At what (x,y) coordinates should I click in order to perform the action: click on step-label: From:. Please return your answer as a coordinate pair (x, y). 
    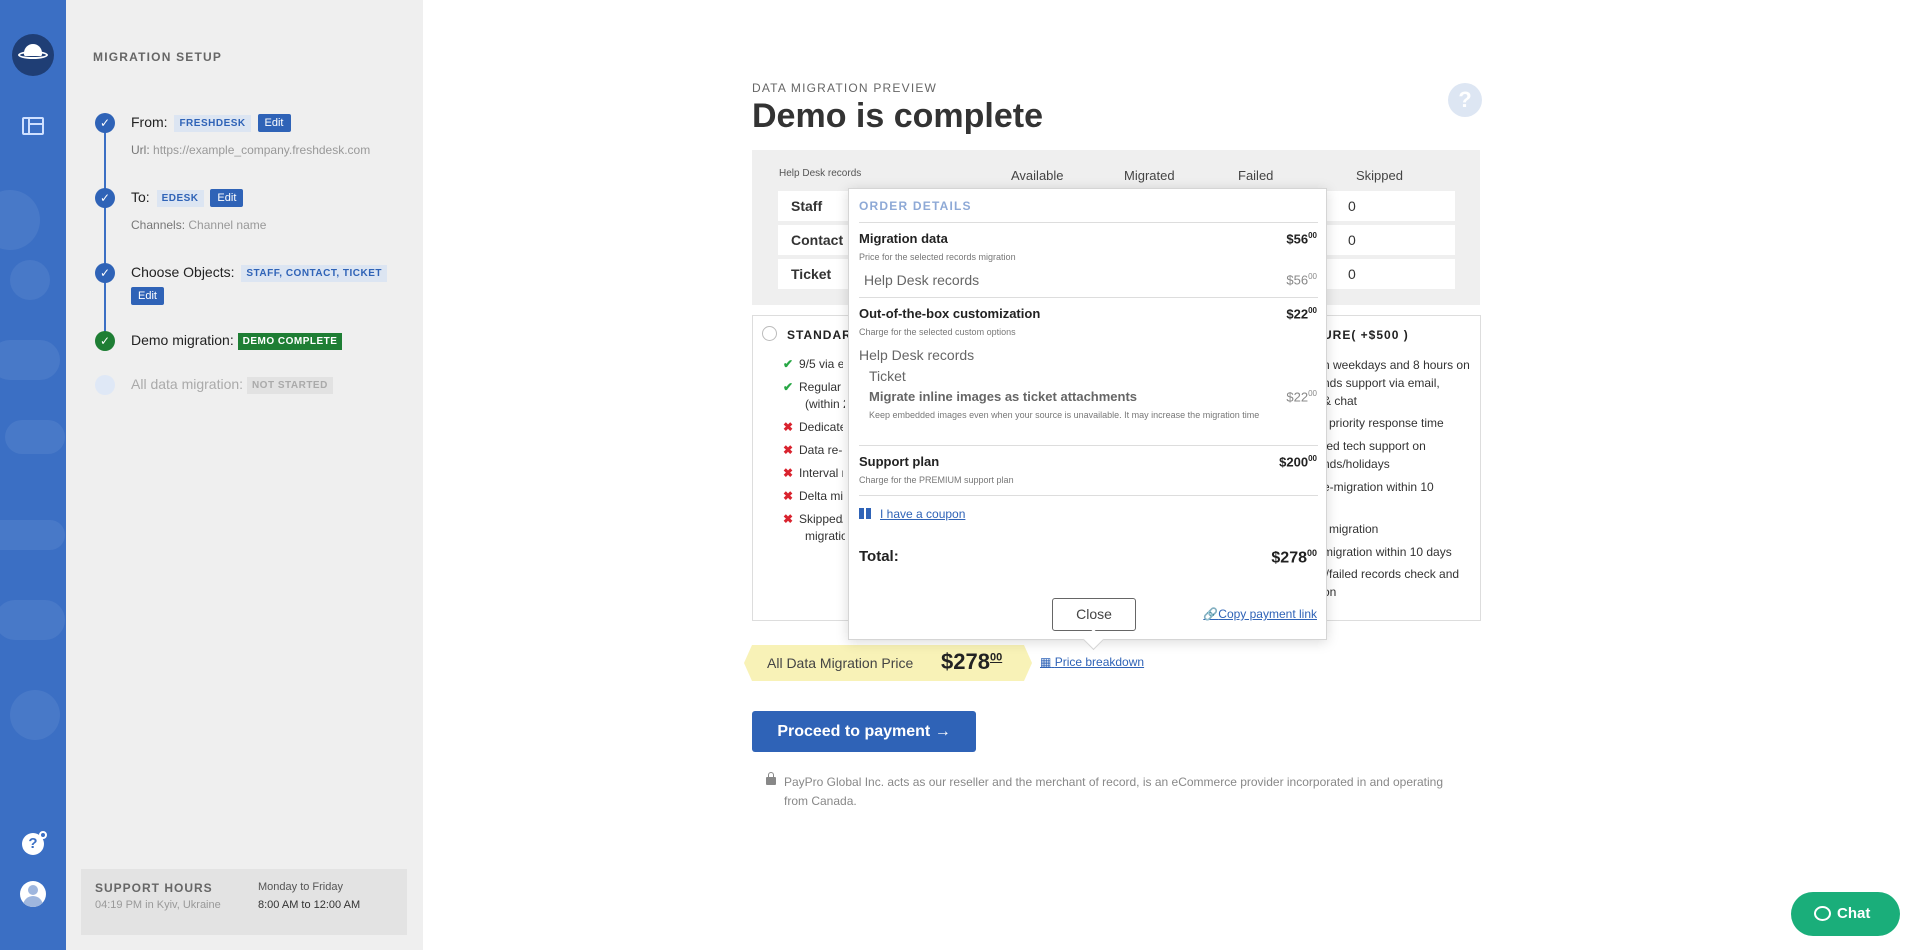
    Looking at the image, I should click on (149, 122).